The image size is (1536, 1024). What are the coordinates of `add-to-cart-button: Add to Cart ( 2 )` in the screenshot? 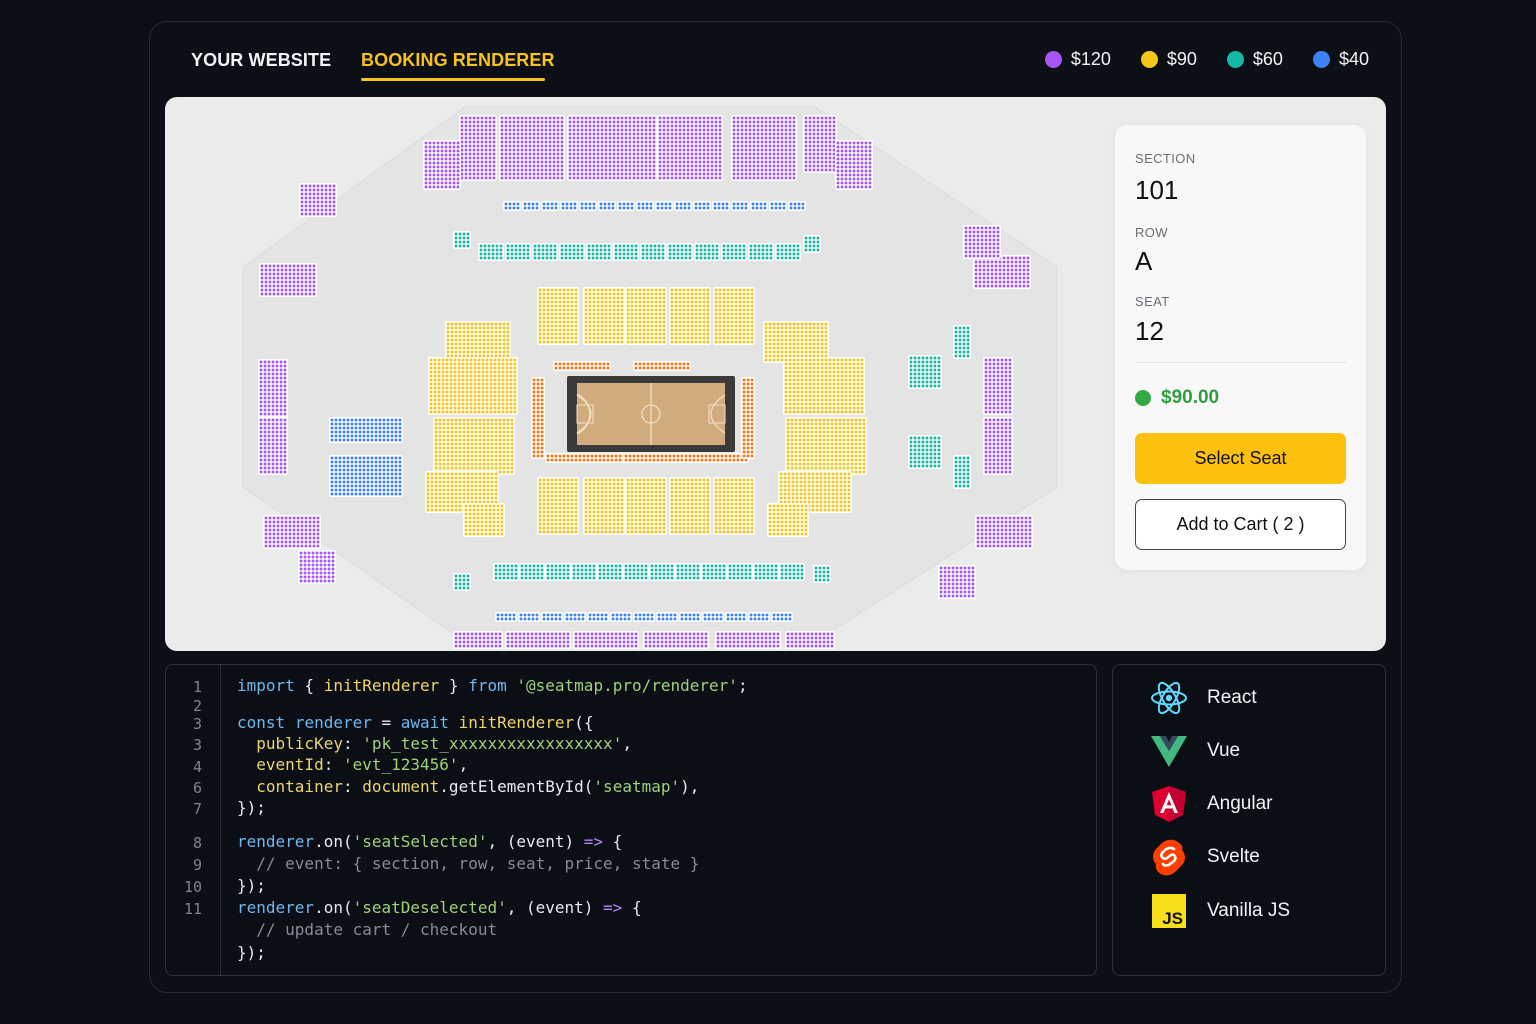 It's located at (1240, 524).